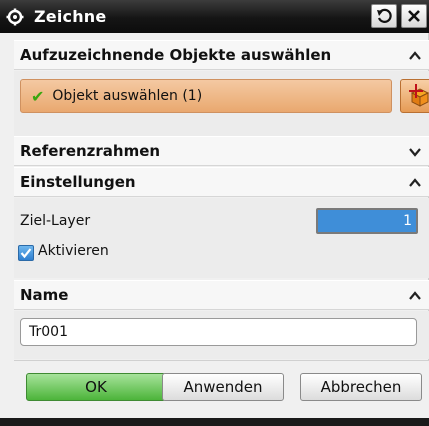 The width and height of the screenshot is (429, 426). What do you see at coordinates (367, 221) in the screenshot?
I see `target-layer-input: 1` at bounding box center [367, 221].